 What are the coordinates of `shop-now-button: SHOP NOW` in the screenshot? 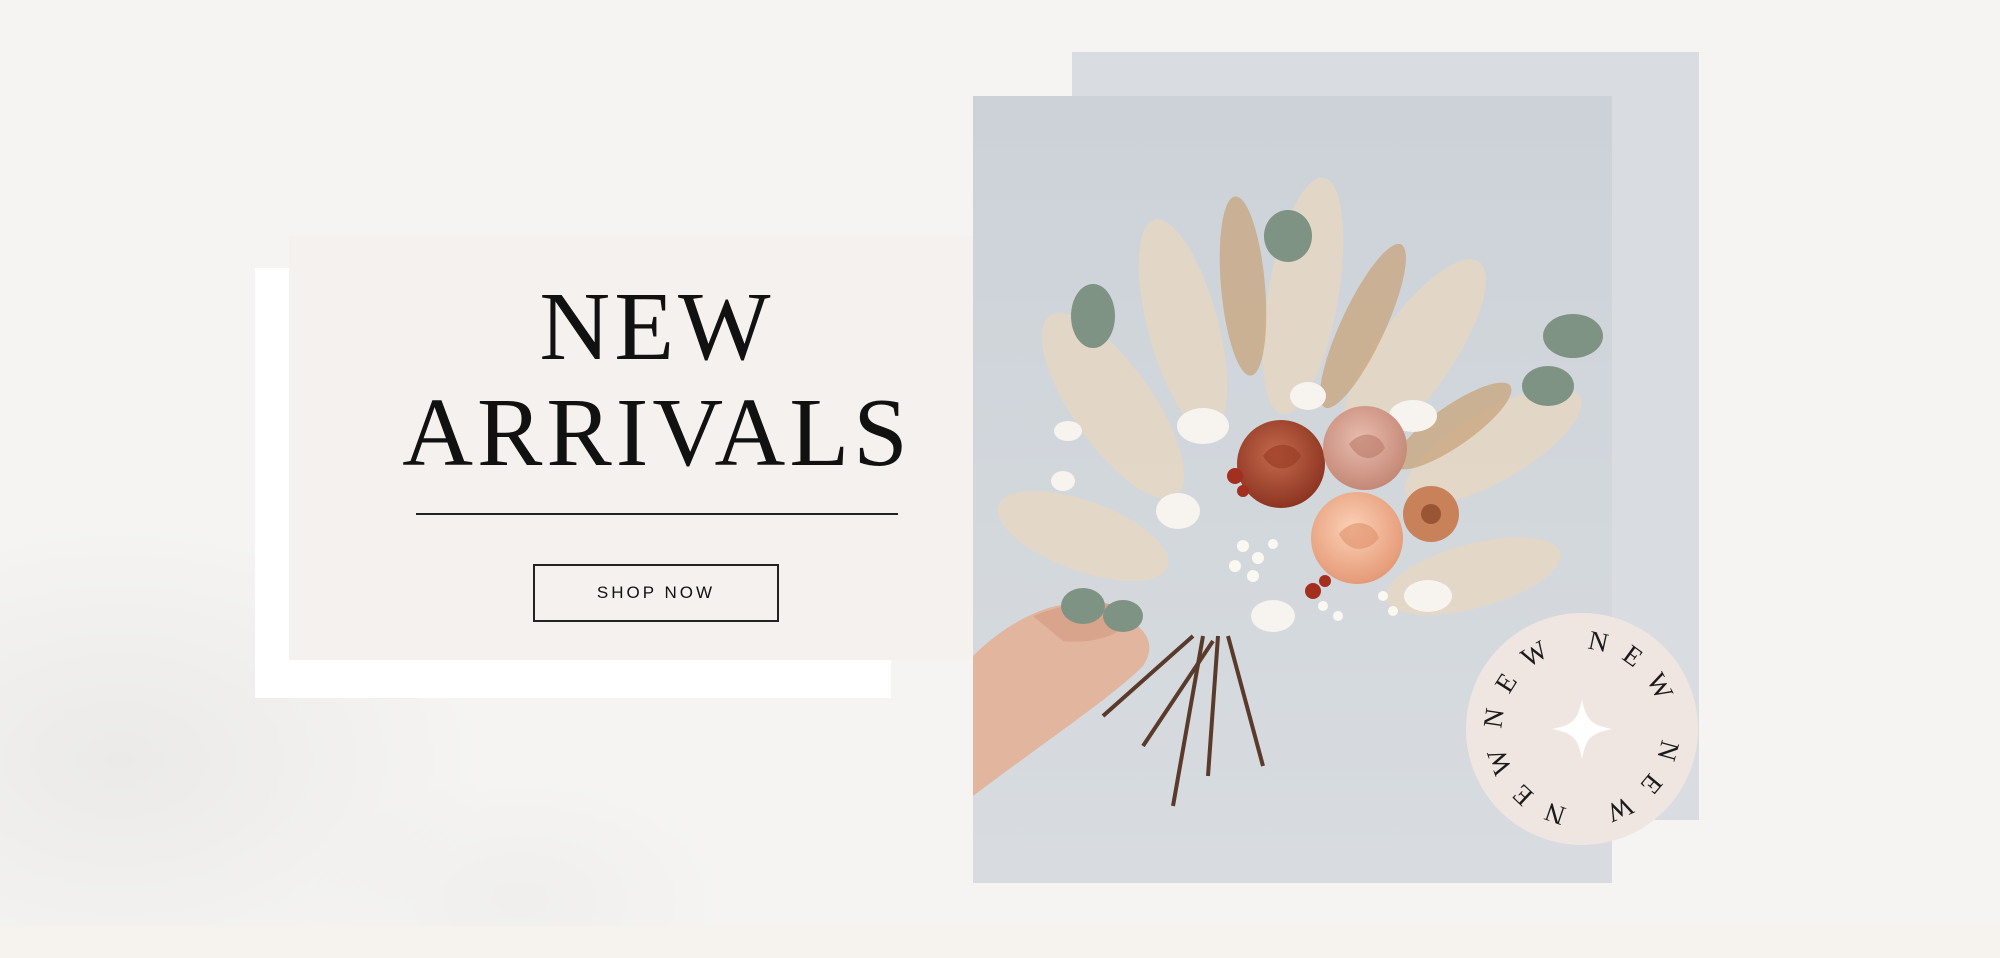 It's located at (656, 593).